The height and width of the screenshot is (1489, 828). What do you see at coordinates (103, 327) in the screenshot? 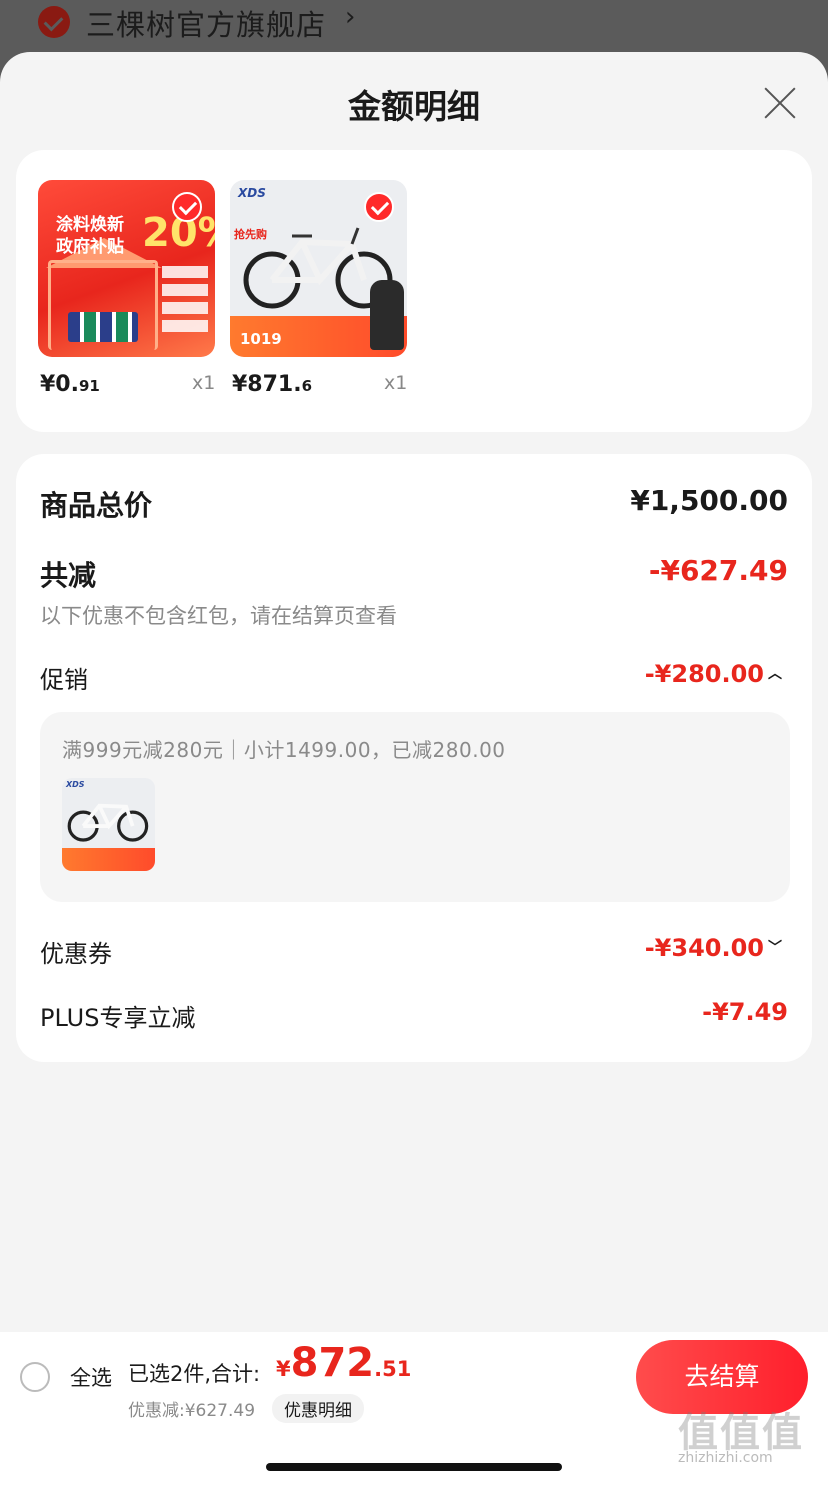
I see `paint-cans-image` at bounding box center [103, 327].